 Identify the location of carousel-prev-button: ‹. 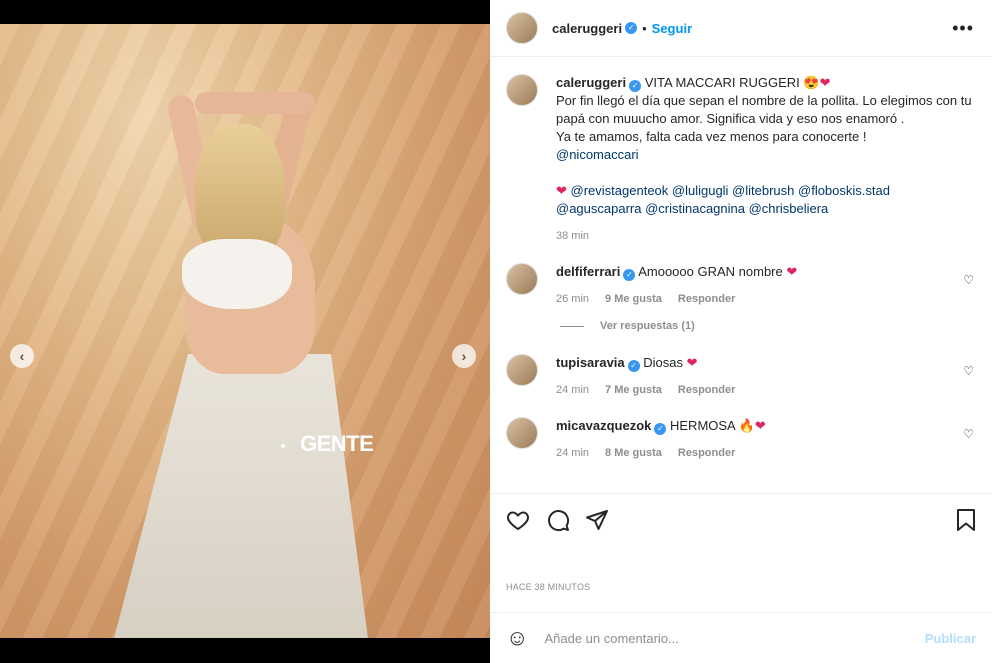
(22, 356).